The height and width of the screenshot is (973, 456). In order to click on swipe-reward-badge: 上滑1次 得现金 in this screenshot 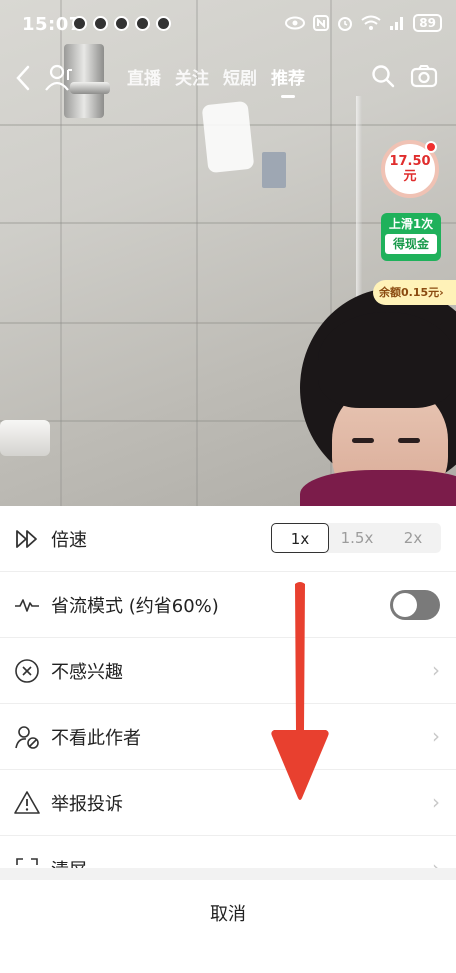, I will do `click(411, 237)`.